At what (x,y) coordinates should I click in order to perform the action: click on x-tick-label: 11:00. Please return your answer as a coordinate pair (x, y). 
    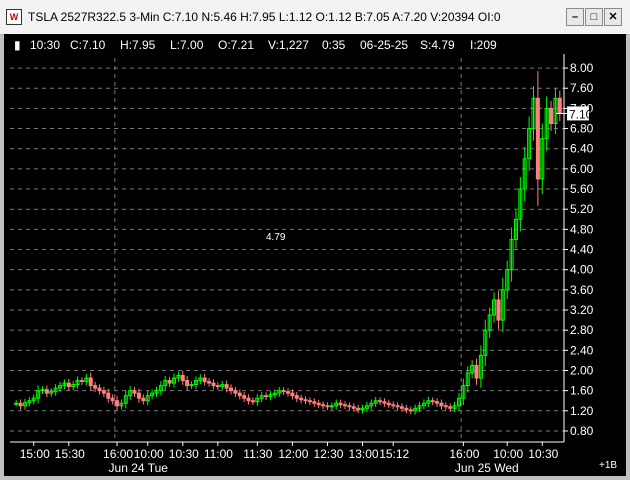
    Looking at the image, I should click on (218, 454).